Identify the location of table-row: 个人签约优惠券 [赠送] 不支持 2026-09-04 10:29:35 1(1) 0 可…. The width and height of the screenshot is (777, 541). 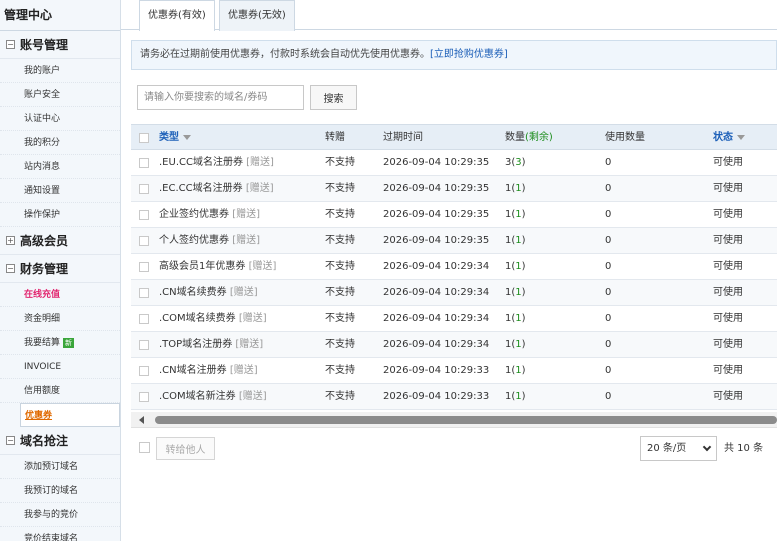
(454, 241).